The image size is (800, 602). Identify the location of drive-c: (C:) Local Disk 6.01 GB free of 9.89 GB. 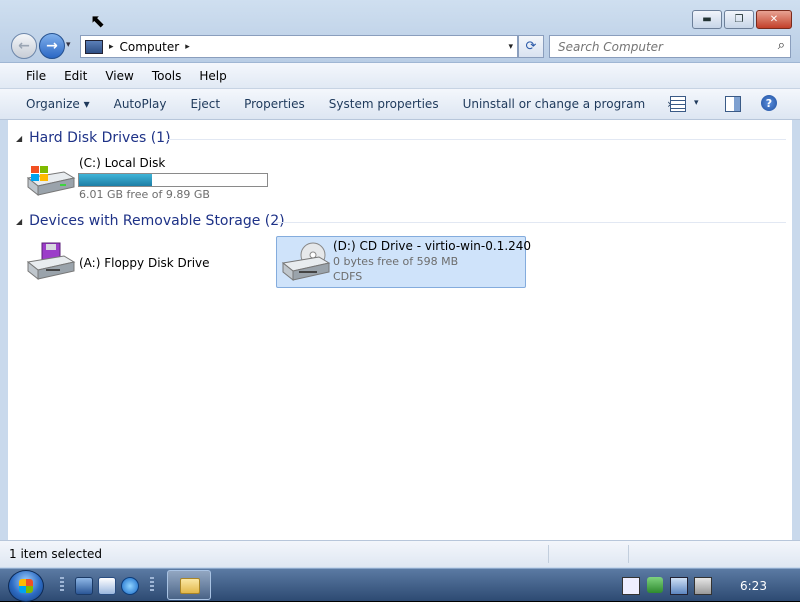
(147, 179).